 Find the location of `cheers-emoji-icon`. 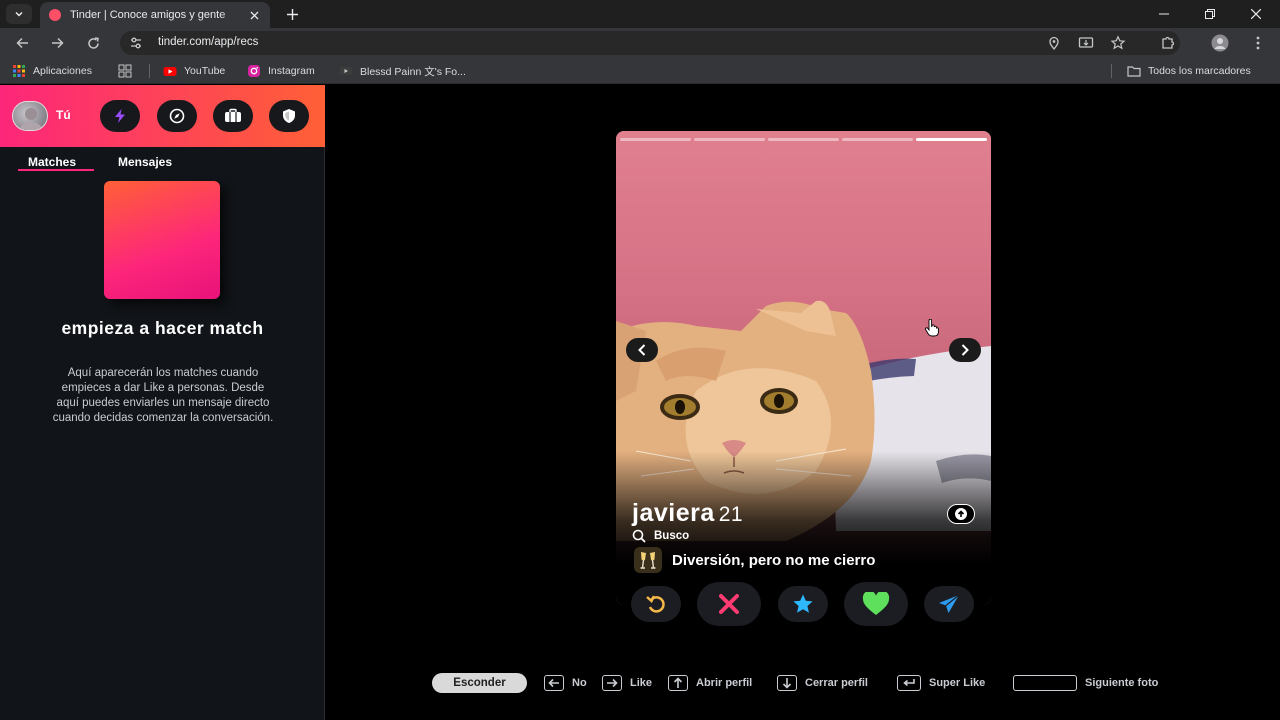

cheers-emoji-icon is located at coordinates (648, 560).